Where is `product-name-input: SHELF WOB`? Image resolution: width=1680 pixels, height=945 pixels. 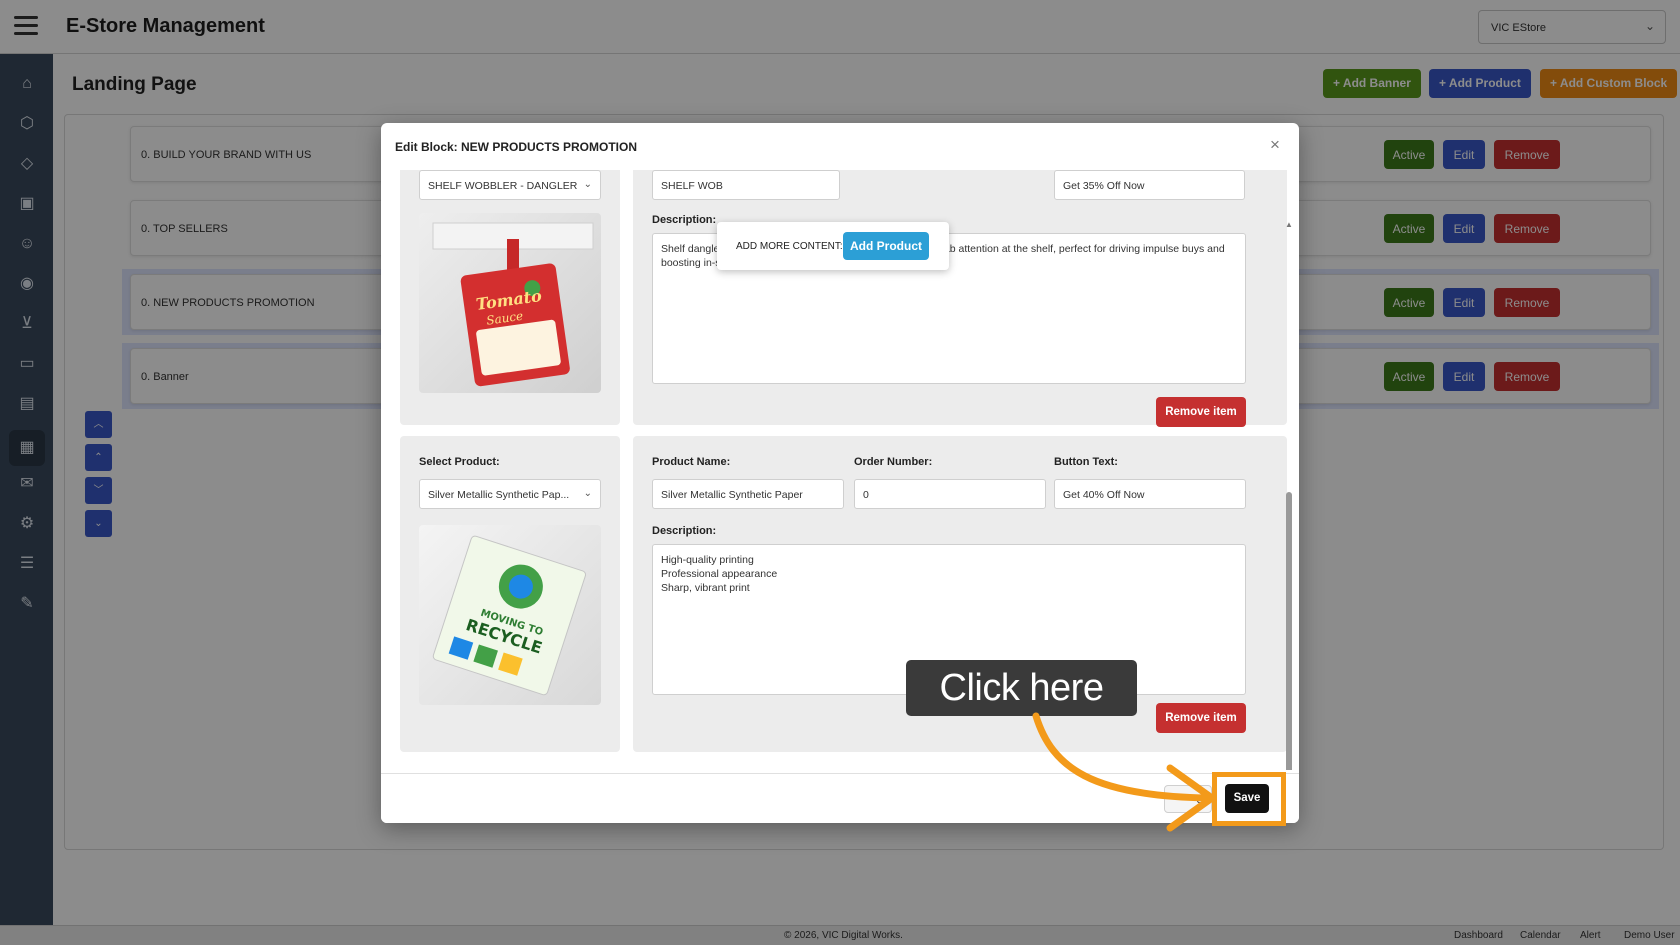
product-name-input: SHELF WOB is located at coordinates (746, 185).